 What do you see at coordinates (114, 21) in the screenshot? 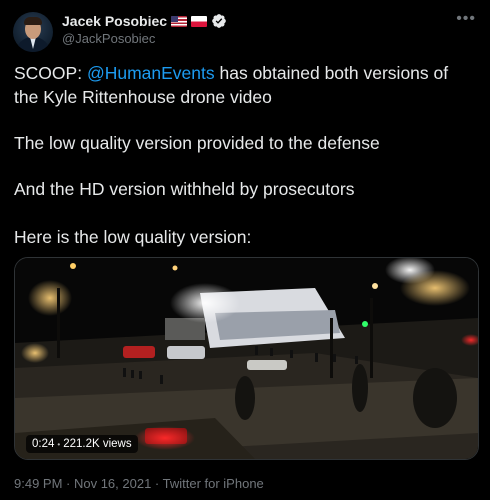
I see `display-name: Jacek Posobiec` at bounding box center [114, 21].